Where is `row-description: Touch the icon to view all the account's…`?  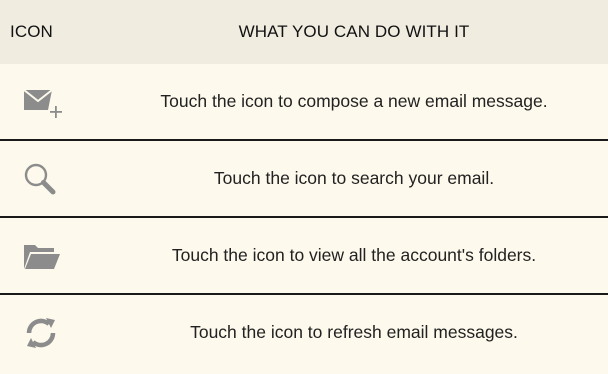
row-description: Touch the icon to view all the account's… is located at coordinates (354, 255).